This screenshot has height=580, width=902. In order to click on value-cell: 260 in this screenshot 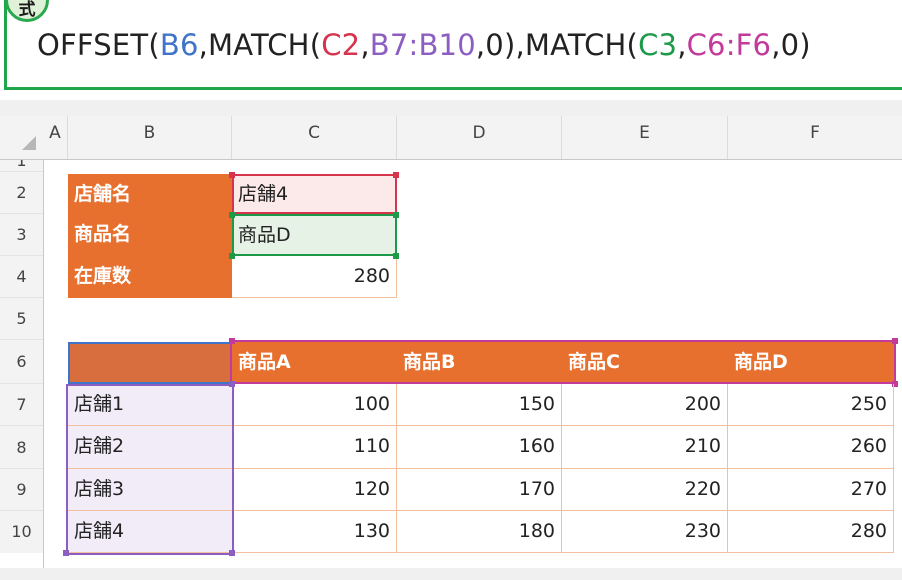, I will do `click(811, 447)`.